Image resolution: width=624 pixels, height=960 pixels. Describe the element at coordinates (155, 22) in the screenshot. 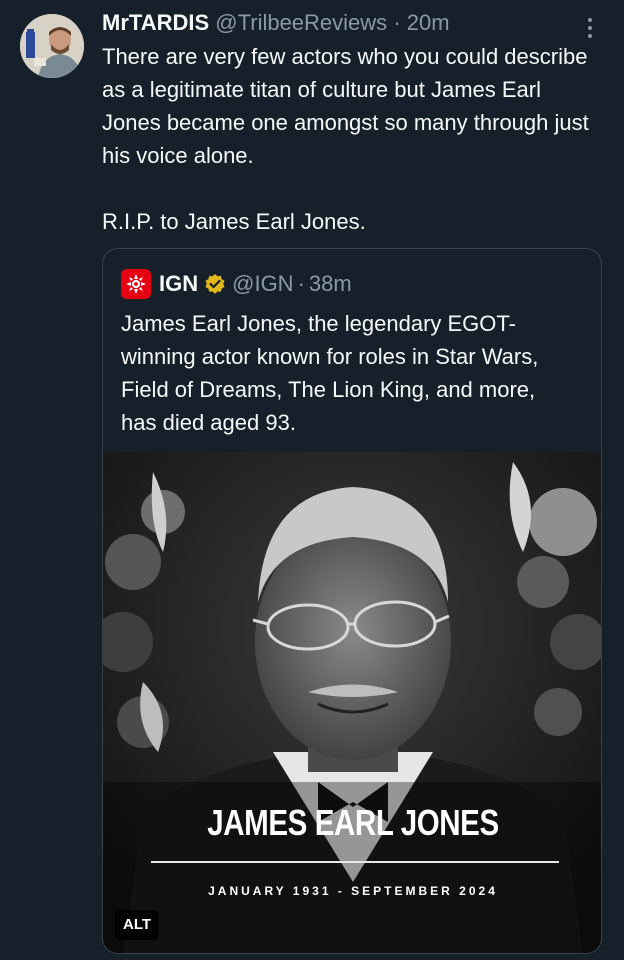

I see `author-name: MrTARDIS` at that location.